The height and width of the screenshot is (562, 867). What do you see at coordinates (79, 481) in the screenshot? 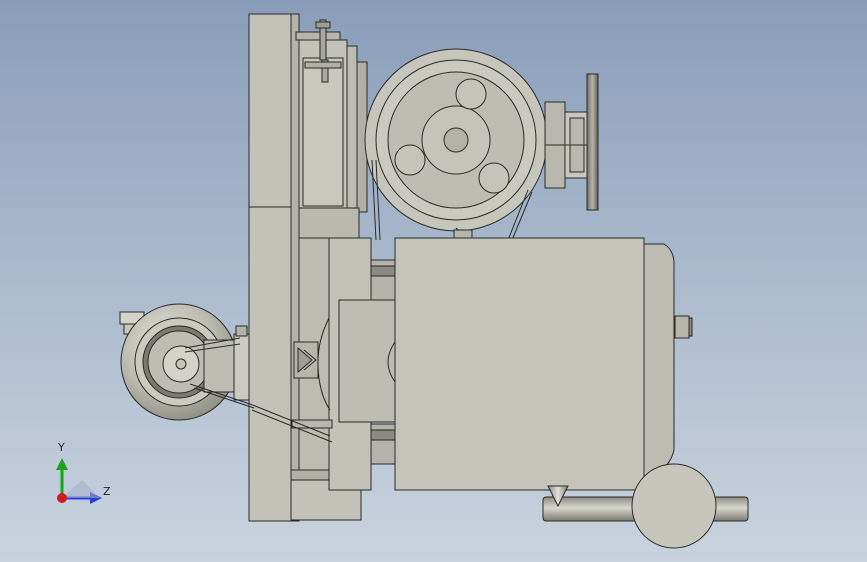
I see `coordinate-triad` at bounding box center [79, 481].